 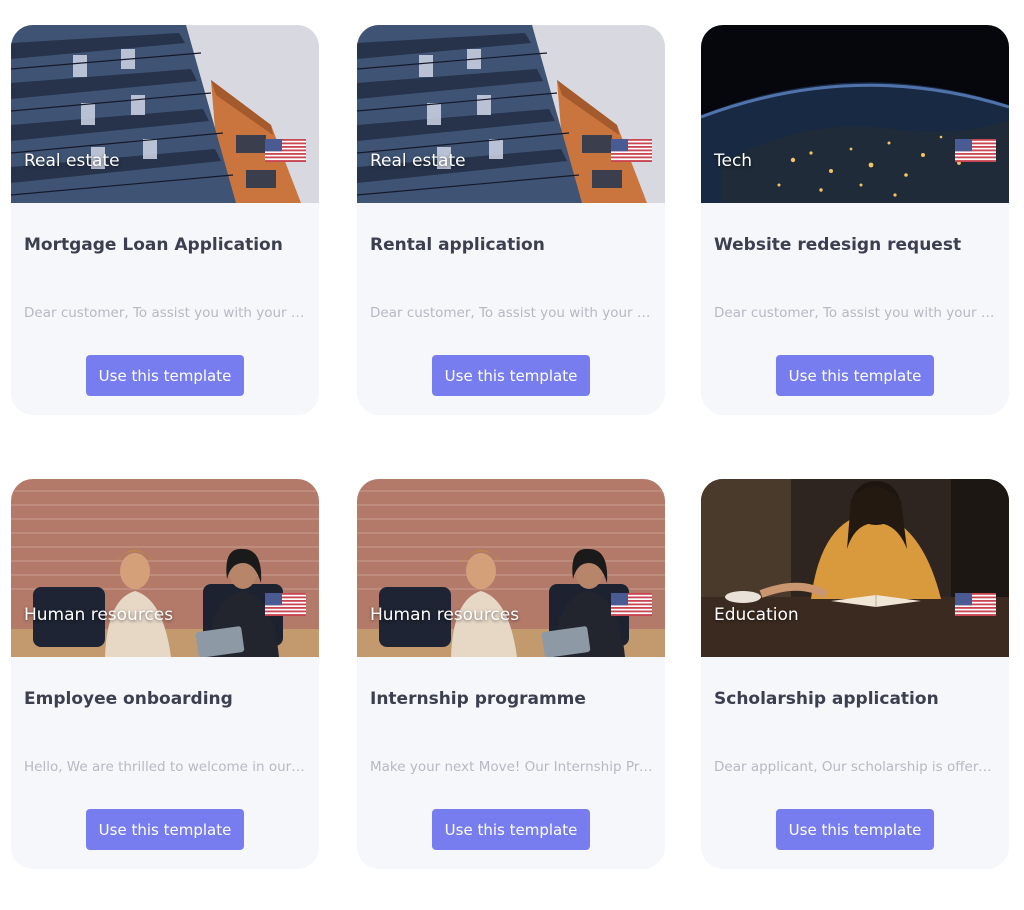 I want to click on template-title: Internship programme, so click(x=478, y=699).